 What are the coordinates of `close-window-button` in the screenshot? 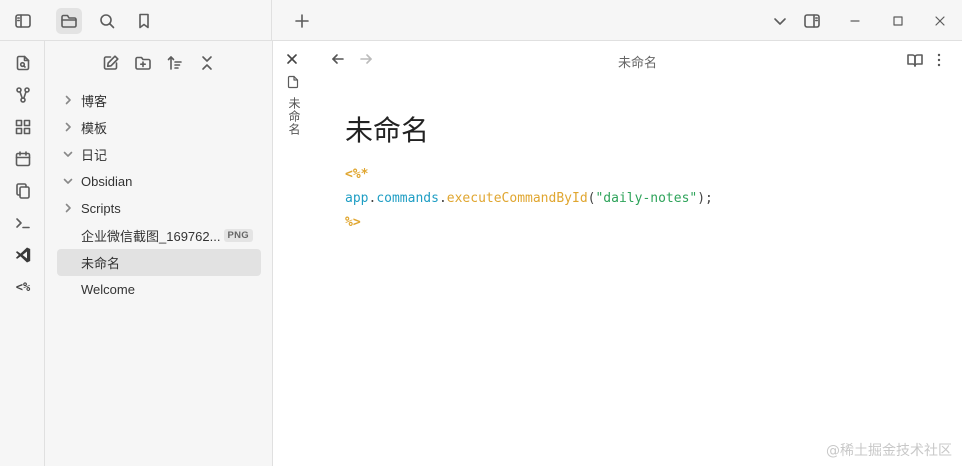 It's located at (940, 21).